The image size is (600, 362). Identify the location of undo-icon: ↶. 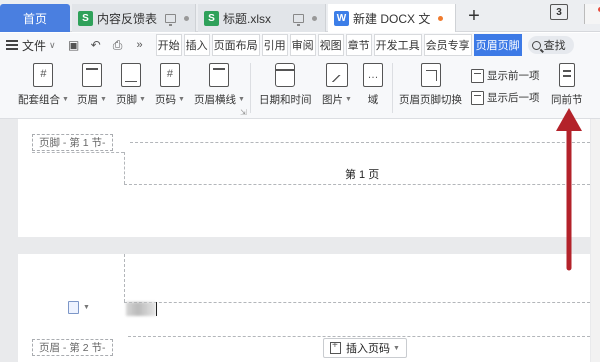
(96, 45).